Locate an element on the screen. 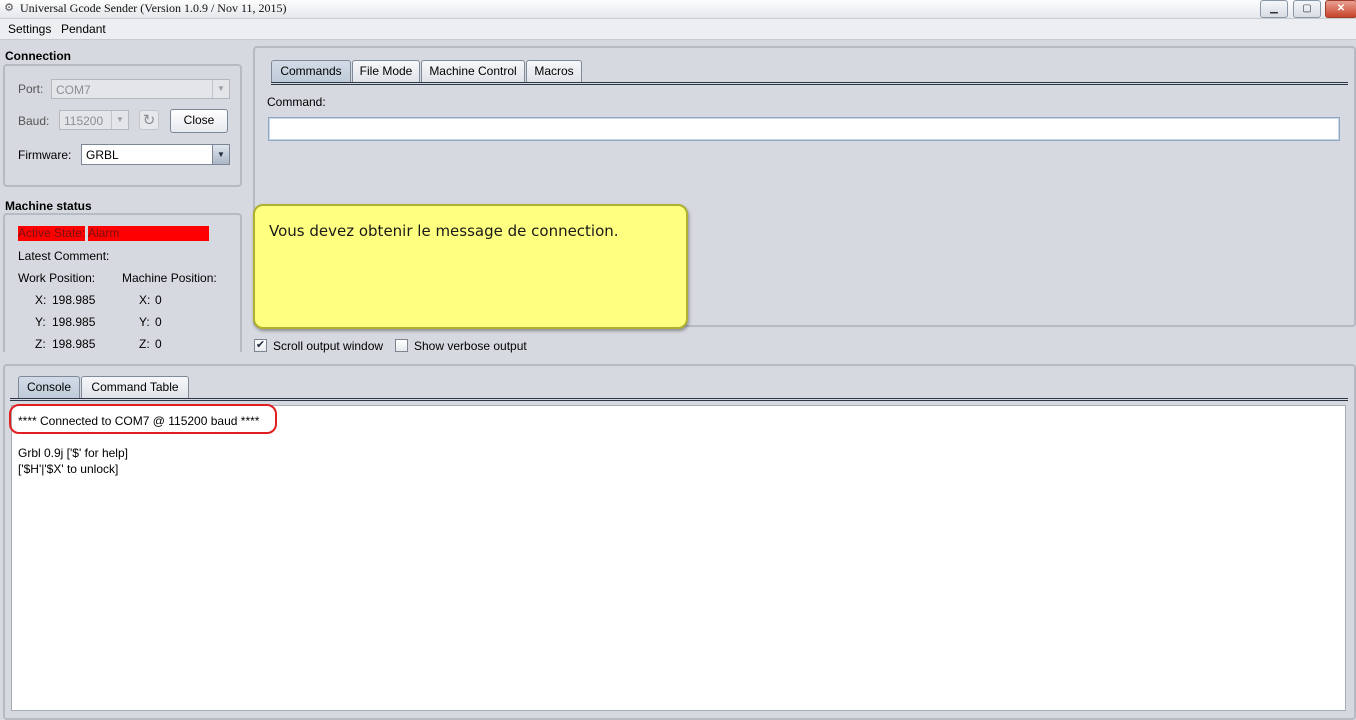 This screenshot has height=720, width=1356. close-window-button: ✕ is located at coordinates (1340, 9).